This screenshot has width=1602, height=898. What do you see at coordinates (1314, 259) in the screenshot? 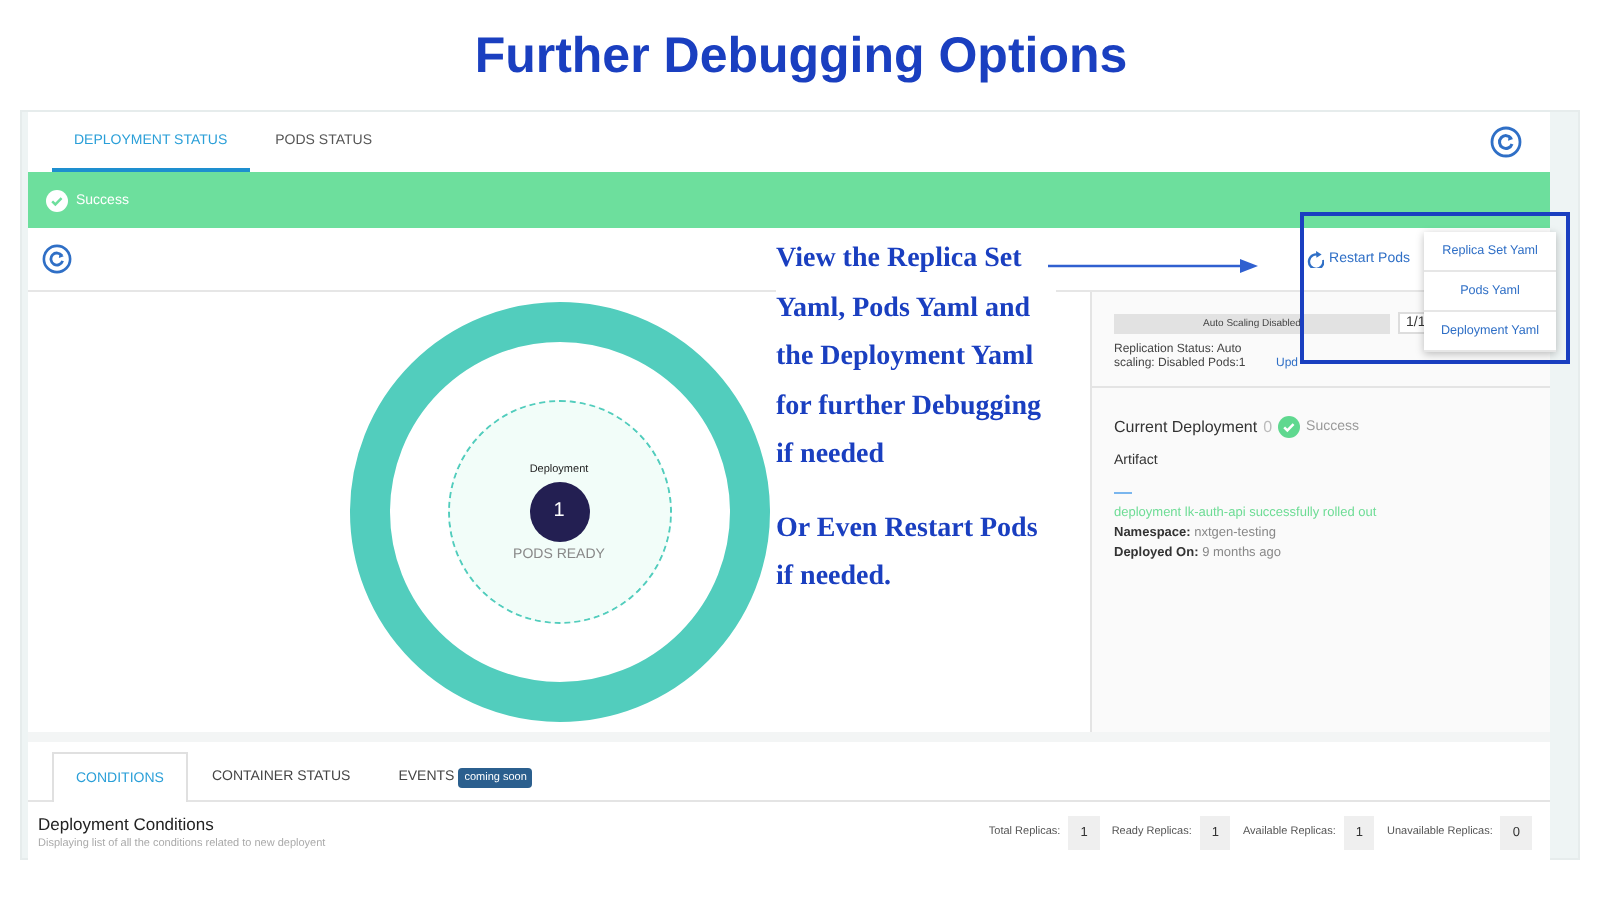
I see `restart-icon` at bounding box center [1314, 259].